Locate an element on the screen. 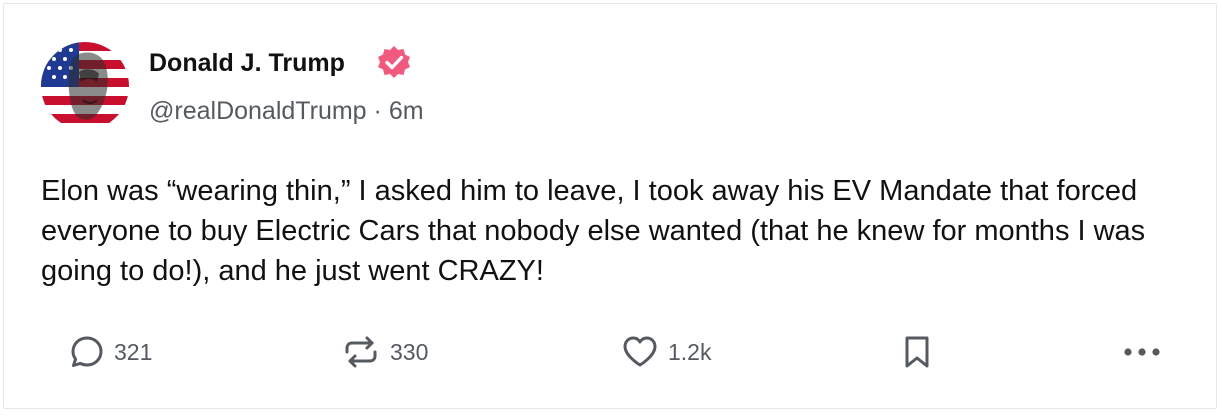 This screenshot has height=418, width=1222. like-count: 1.2k is located at coordinates (690, 351).